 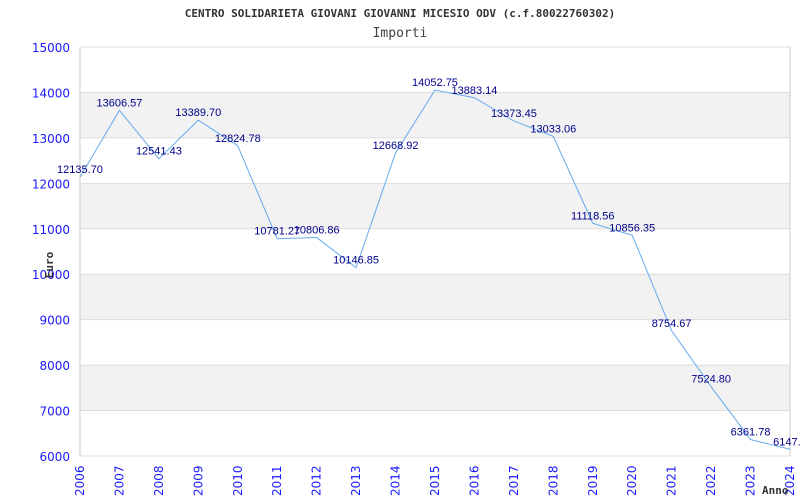 I want to click on data-label: 13033.06, so click(x=553, y=129).